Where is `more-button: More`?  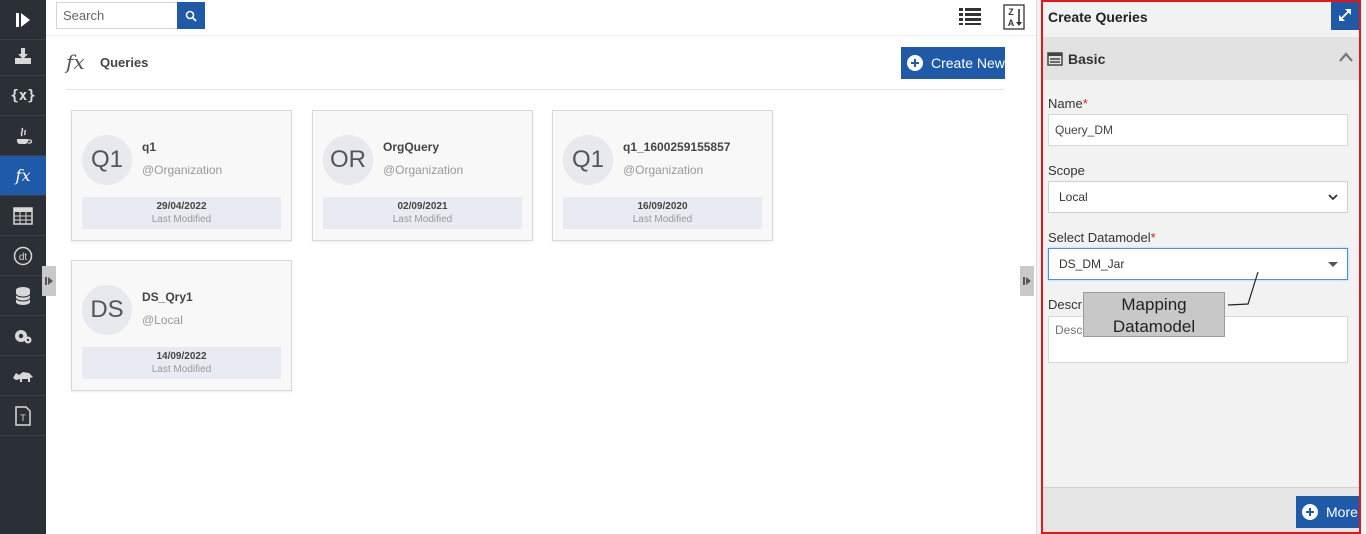 more-button: More is located at coordinates (1328, 512).